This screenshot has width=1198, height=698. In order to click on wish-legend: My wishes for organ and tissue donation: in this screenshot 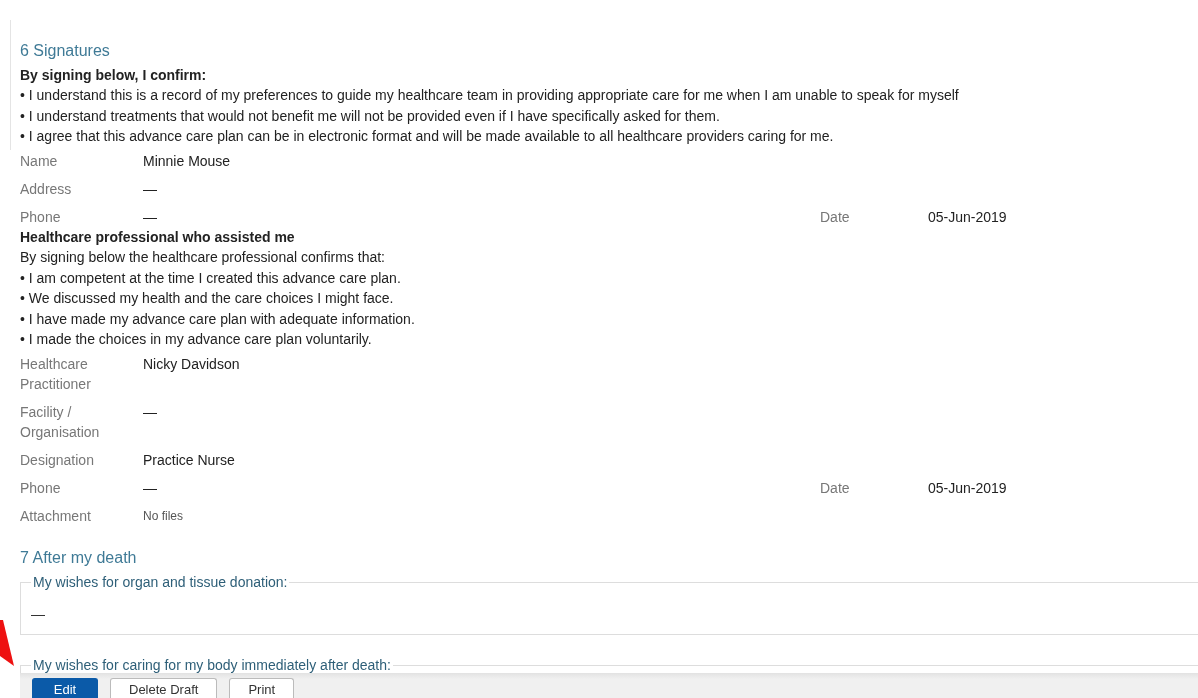, I will do `click(160, 582)`.